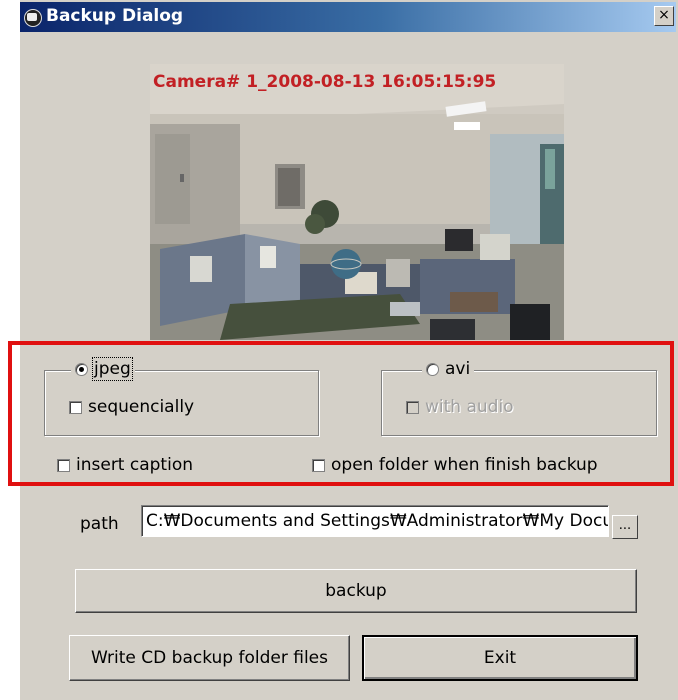  I want to click on insert-caption-check-indicator, so click(63, 465).